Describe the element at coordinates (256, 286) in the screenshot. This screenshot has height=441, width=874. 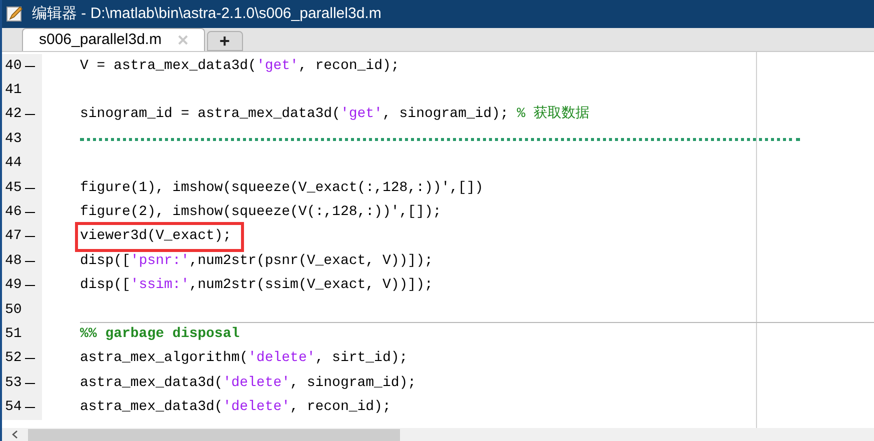
I see `code-line: disp(['ssim:',num2str(ssim(V_exact, V))]);` at that location.